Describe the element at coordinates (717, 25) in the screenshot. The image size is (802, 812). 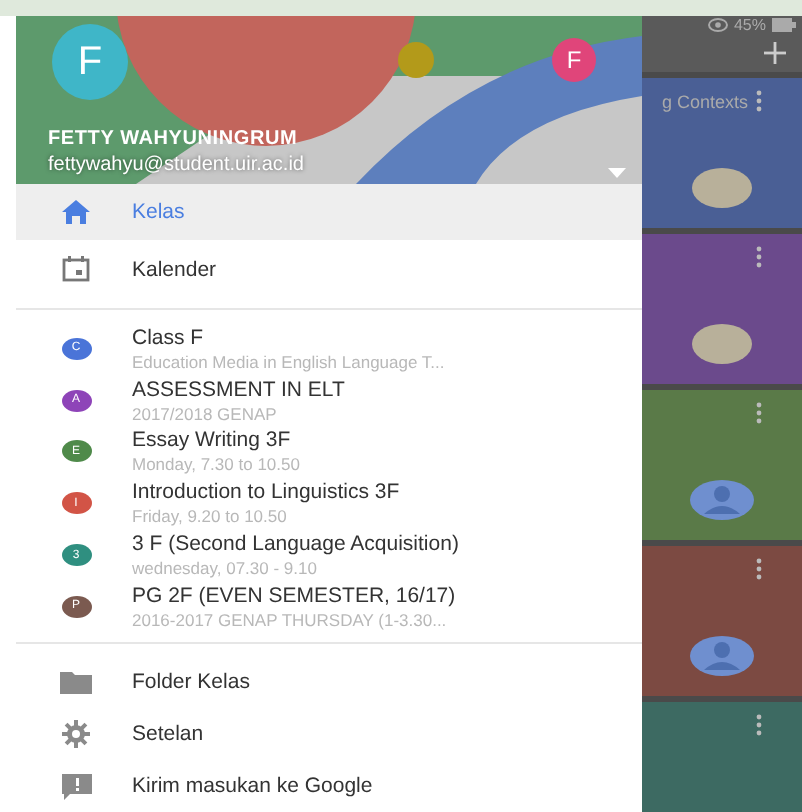
I see `eye-icon` at that location.